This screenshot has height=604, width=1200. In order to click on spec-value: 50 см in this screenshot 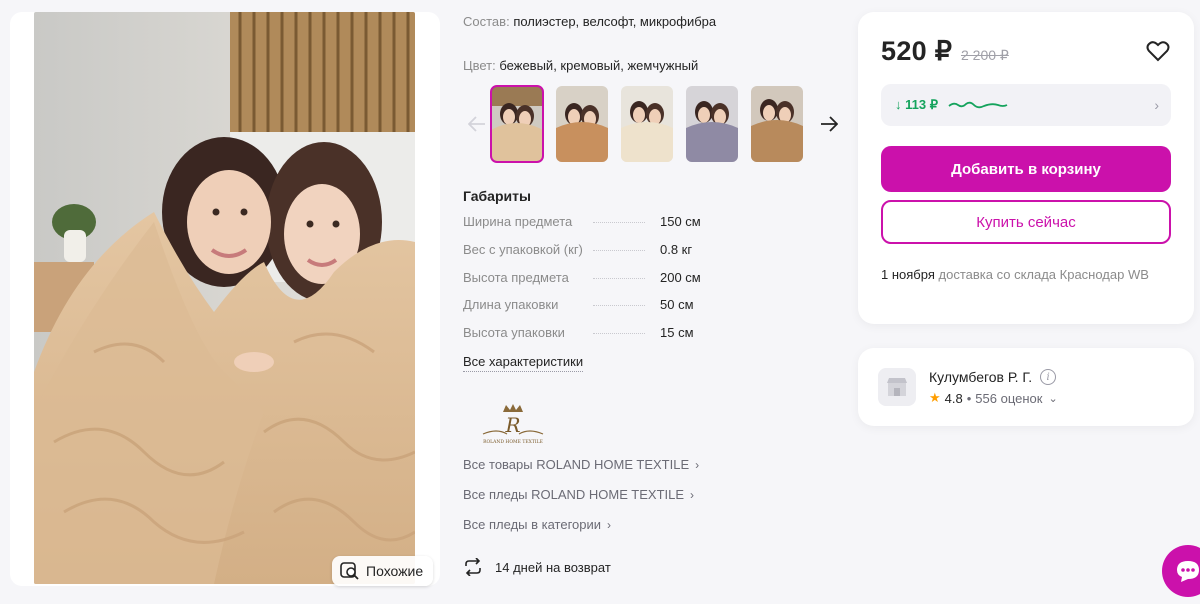, I will do `click(677, 305)`.